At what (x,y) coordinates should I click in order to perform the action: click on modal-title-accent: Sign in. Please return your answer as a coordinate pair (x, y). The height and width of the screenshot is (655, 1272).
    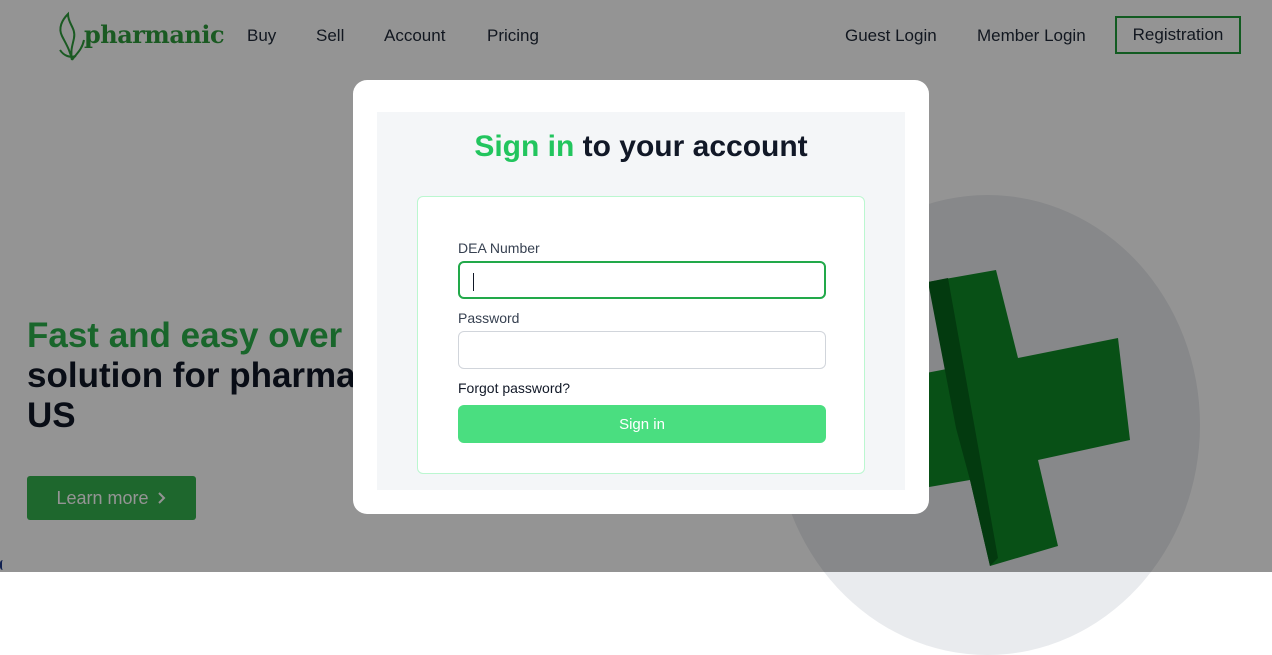
    Looking at the image, I should click on (524, 146).